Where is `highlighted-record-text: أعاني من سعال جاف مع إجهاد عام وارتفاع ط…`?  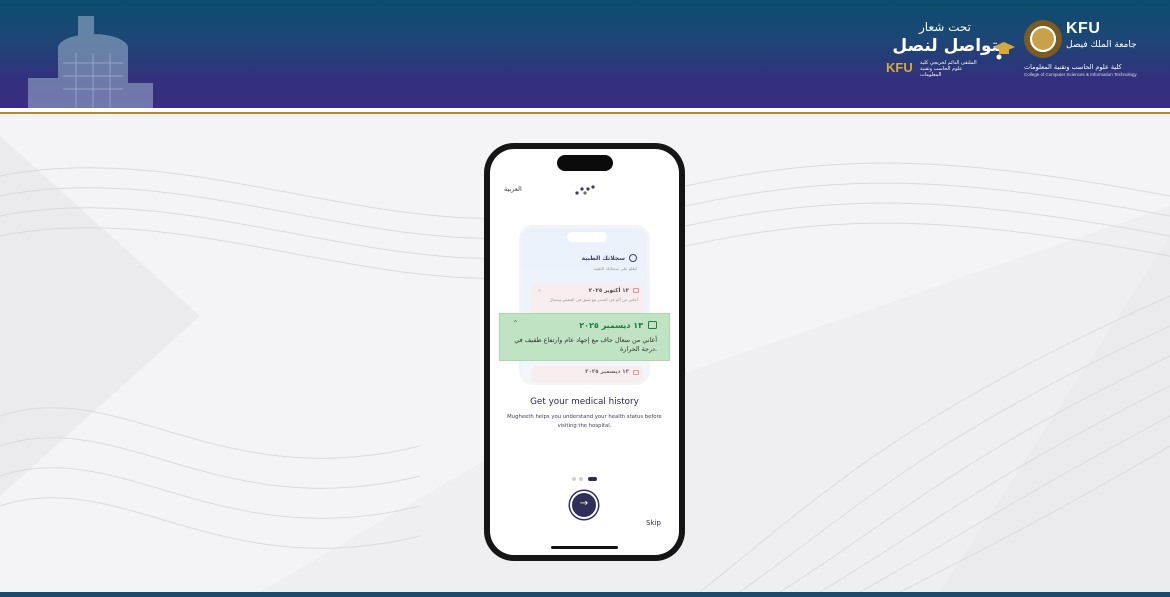 highlighted-record-text: أعاني من سعال جاف مع إجهاد عام وارتفاع ط… is located at coordinates (585, 344).